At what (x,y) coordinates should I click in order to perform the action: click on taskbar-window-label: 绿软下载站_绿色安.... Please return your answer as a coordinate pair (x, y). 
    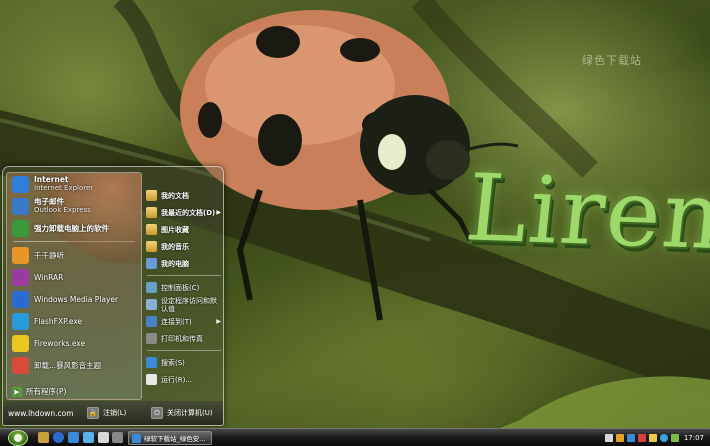
    Looking at the image, I should click on (175, 439).